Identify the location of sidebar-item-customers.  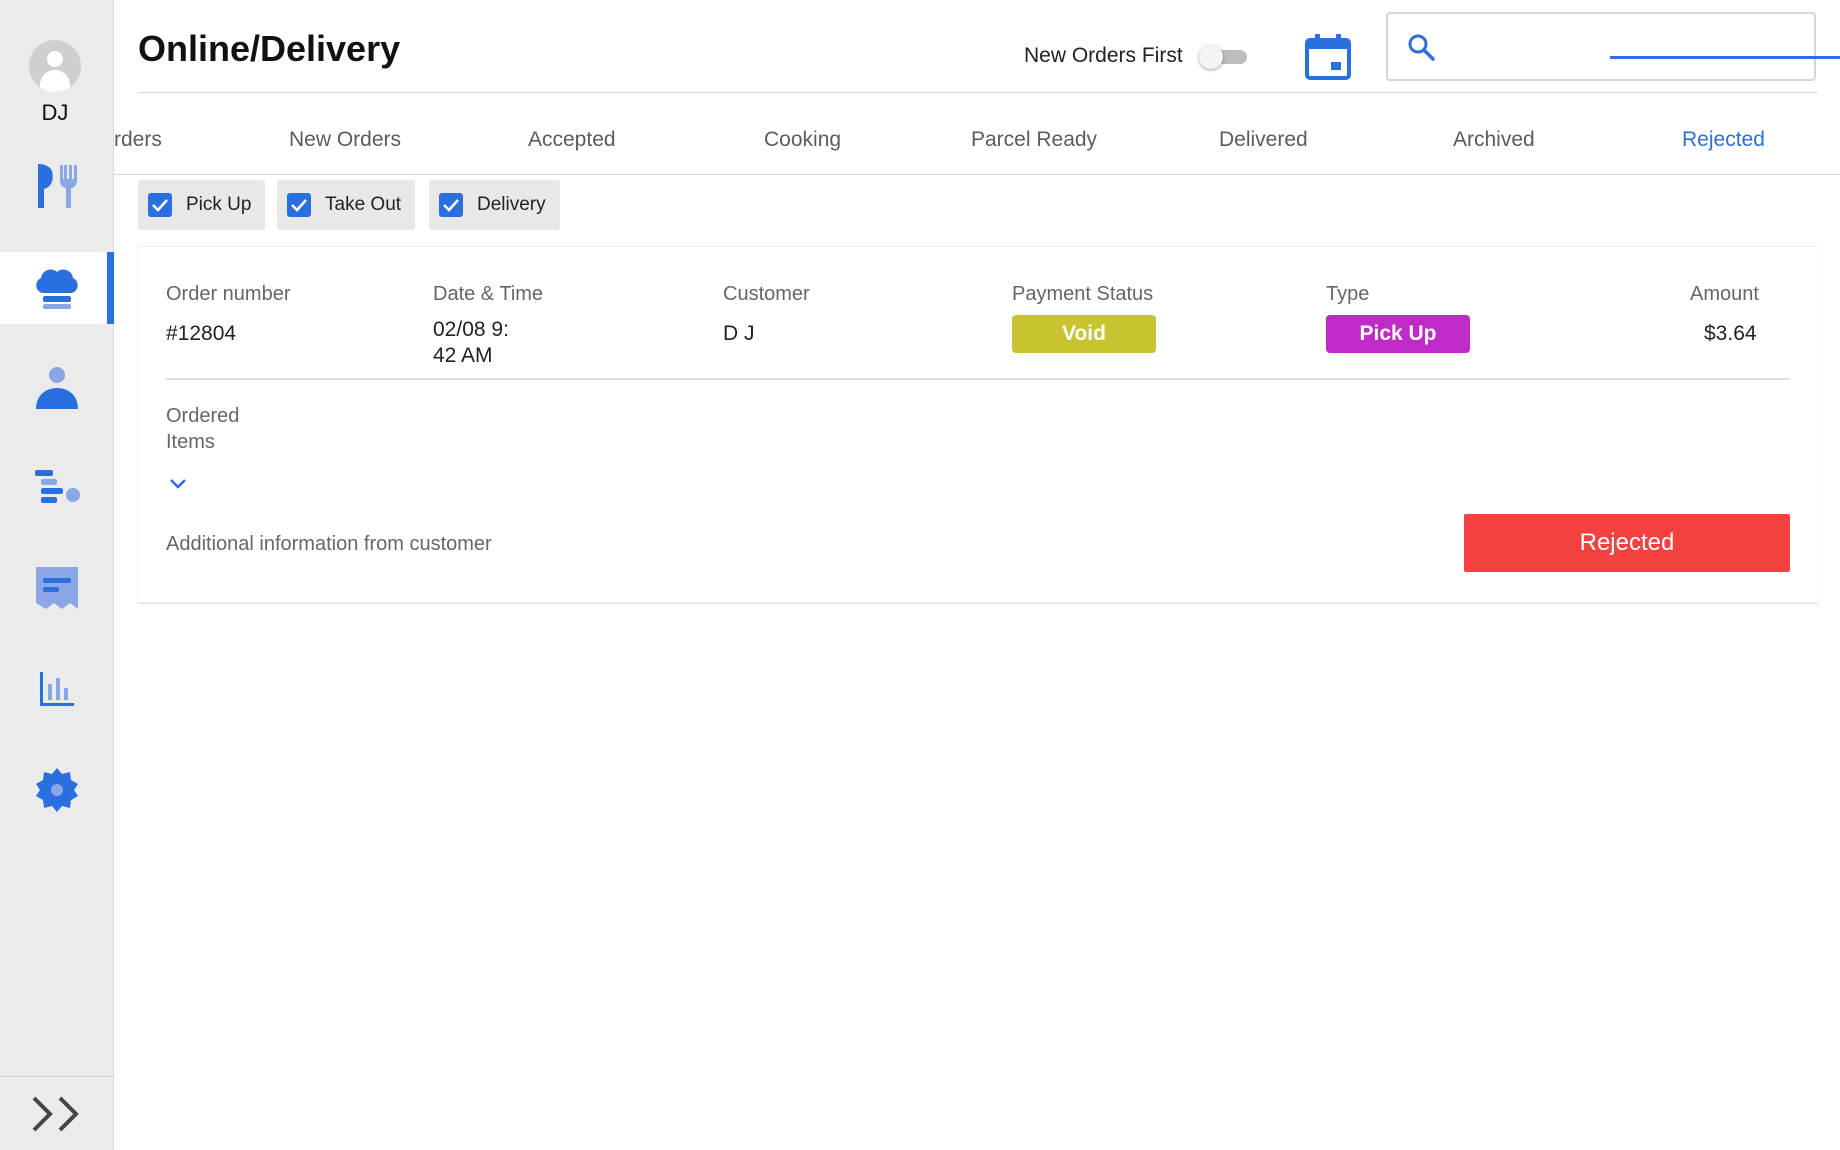
(57, 388).